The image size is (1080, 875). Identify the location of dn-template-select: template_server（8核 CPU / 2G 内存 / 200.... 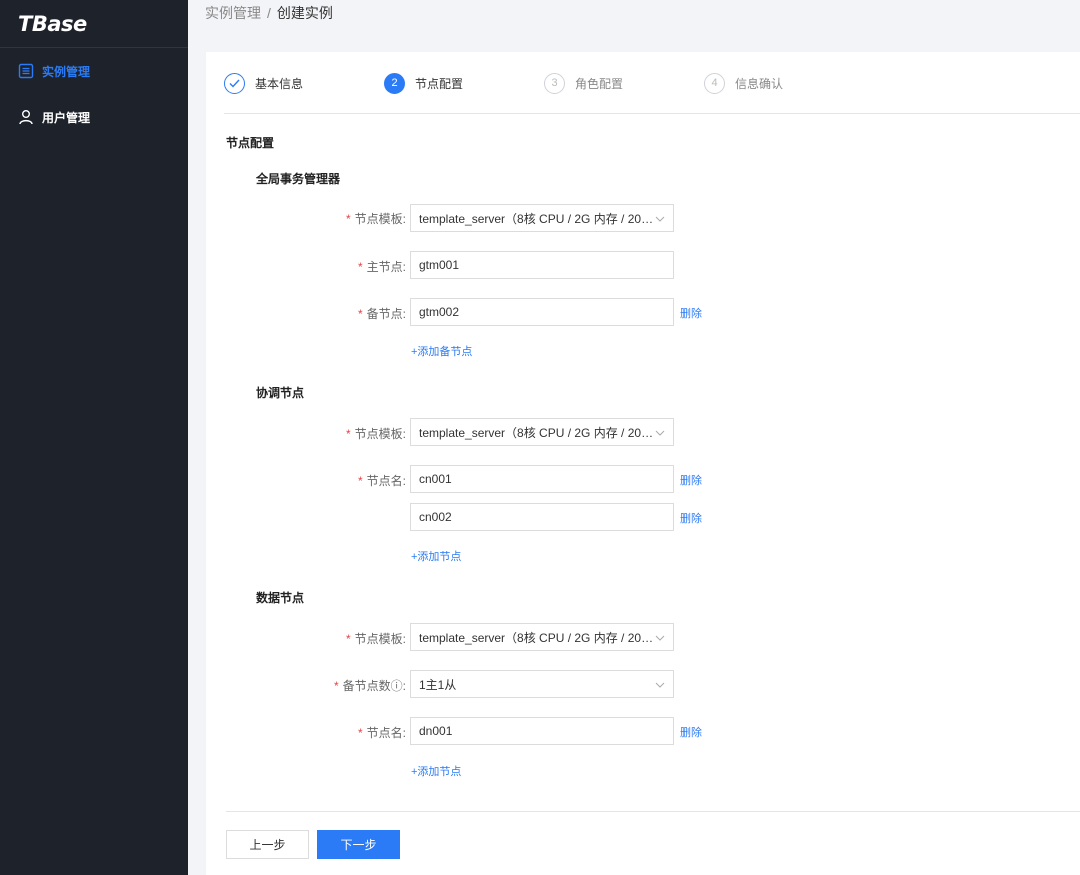
(542, 637).